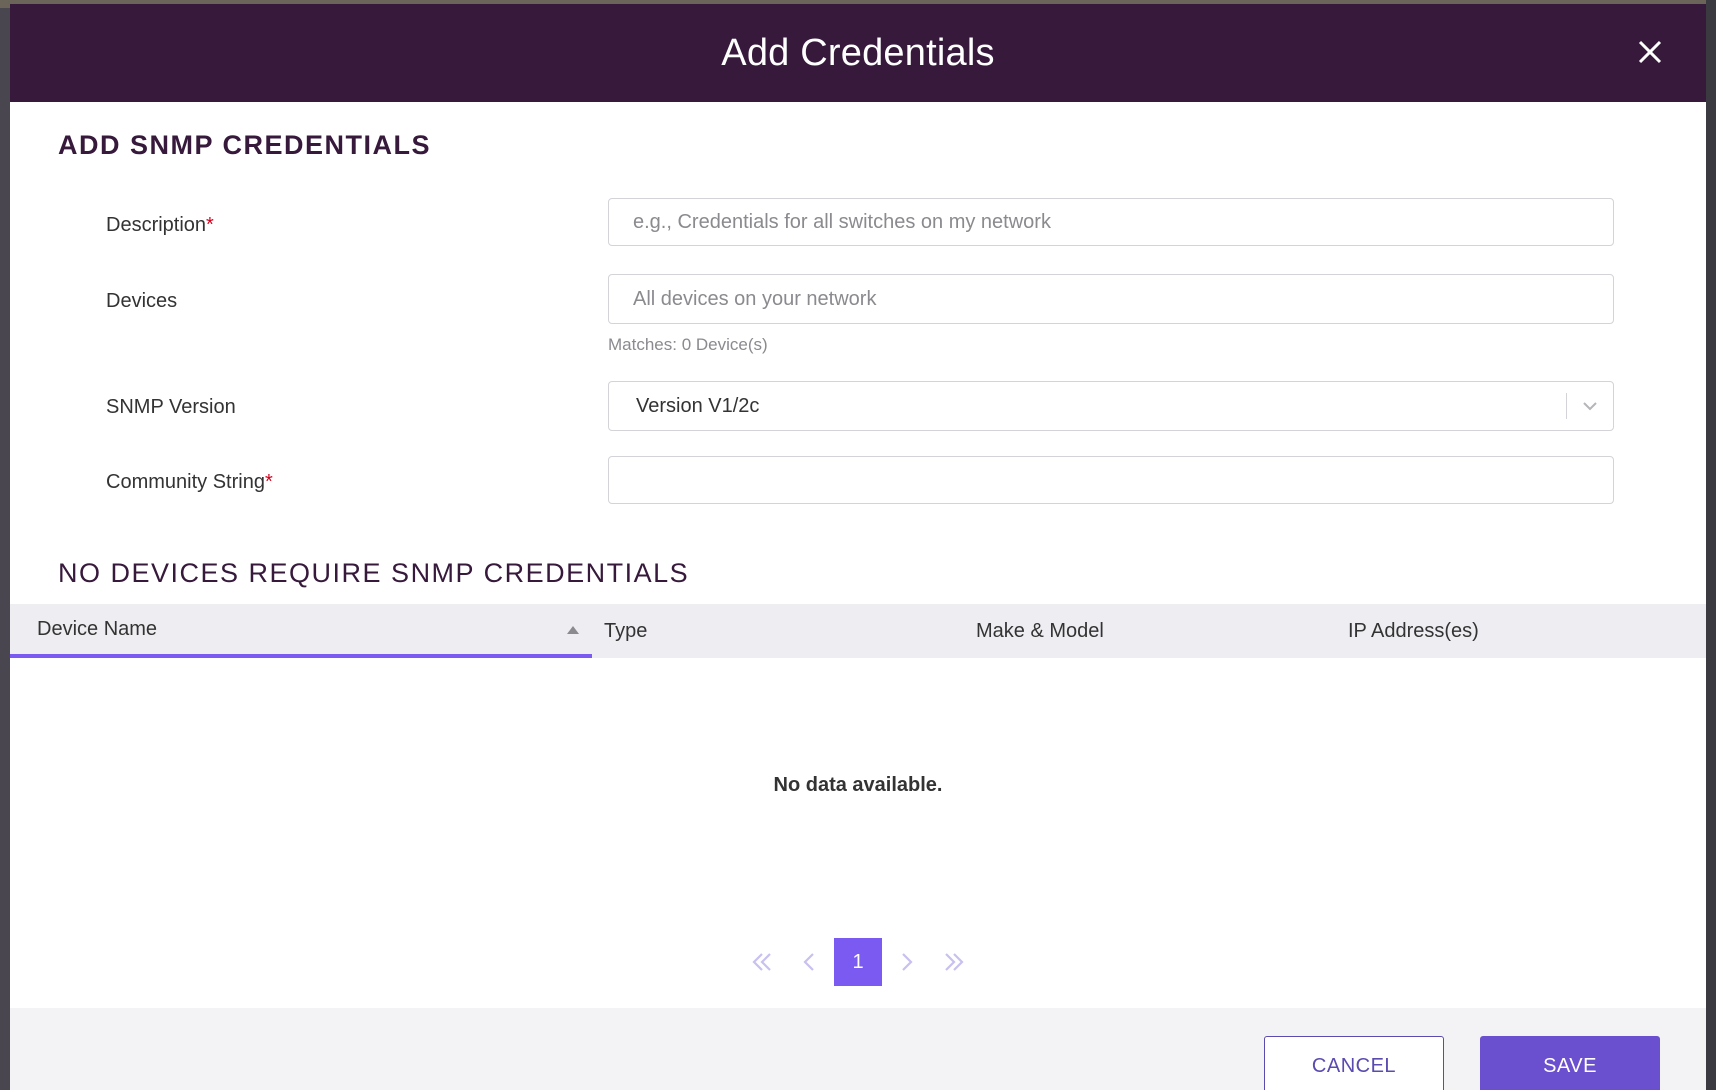 The width and height of the screenshot is (1716, 1090). I want to click on description-label: Description*, so click(160, 225).